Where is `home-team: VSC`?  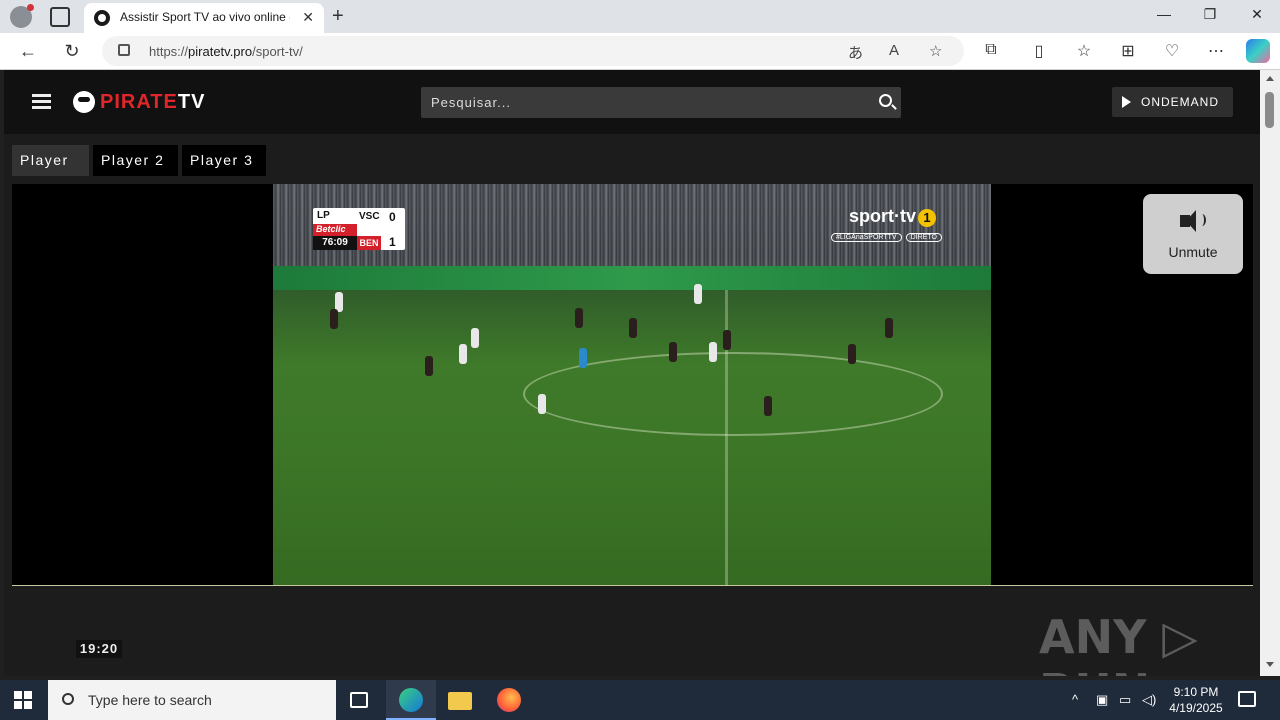 home-team: VSC is located at coordinates (369, 216).